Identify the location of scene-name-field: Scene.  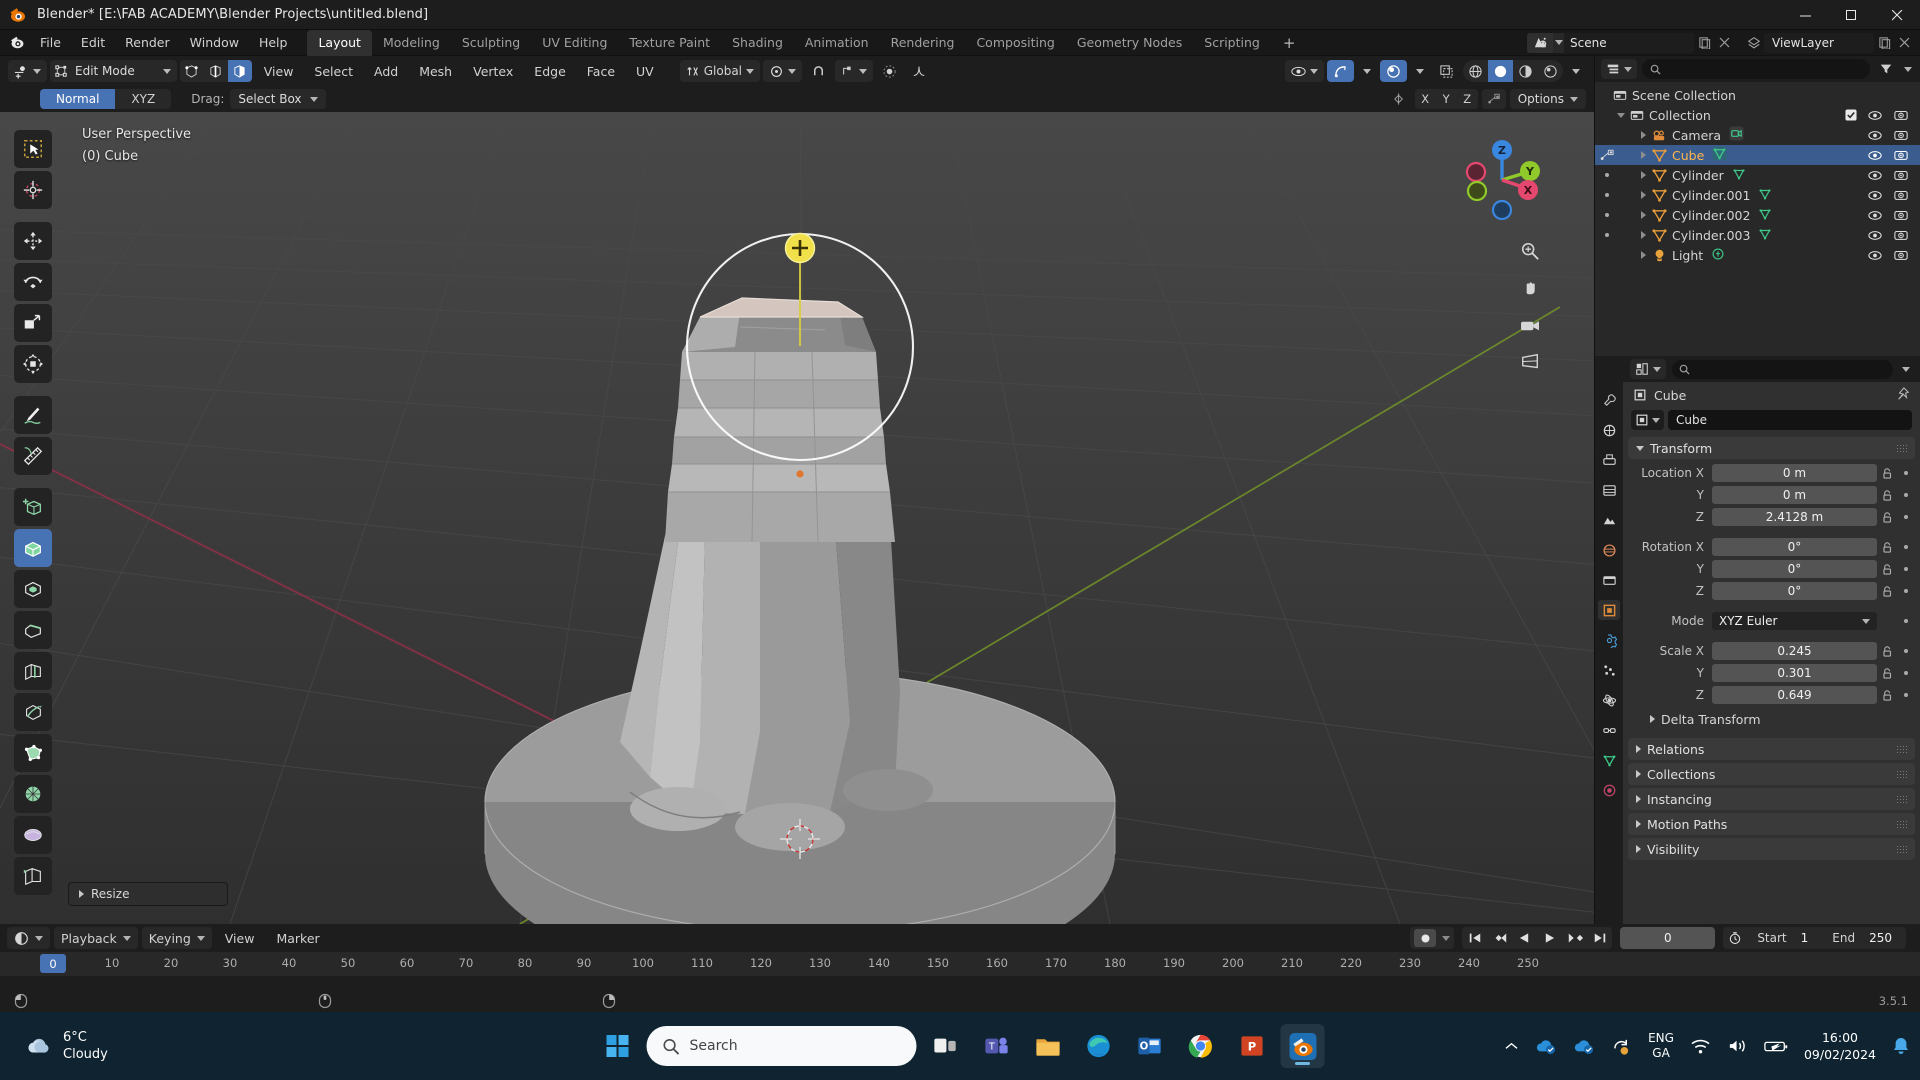
(1629, 42).